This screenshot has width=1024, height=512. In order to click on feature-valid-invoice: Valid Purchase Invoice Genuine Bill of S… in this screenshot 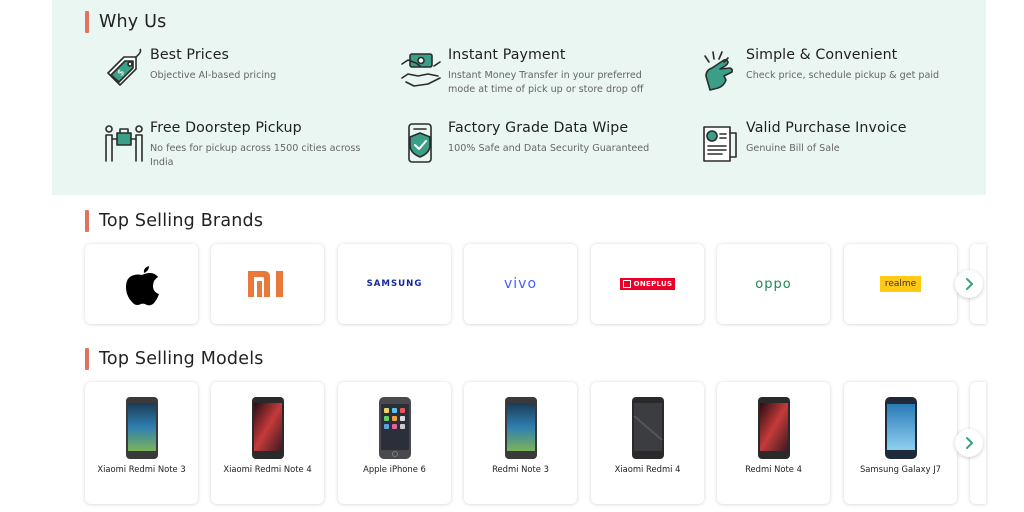, I will do `click(801, 143)`.